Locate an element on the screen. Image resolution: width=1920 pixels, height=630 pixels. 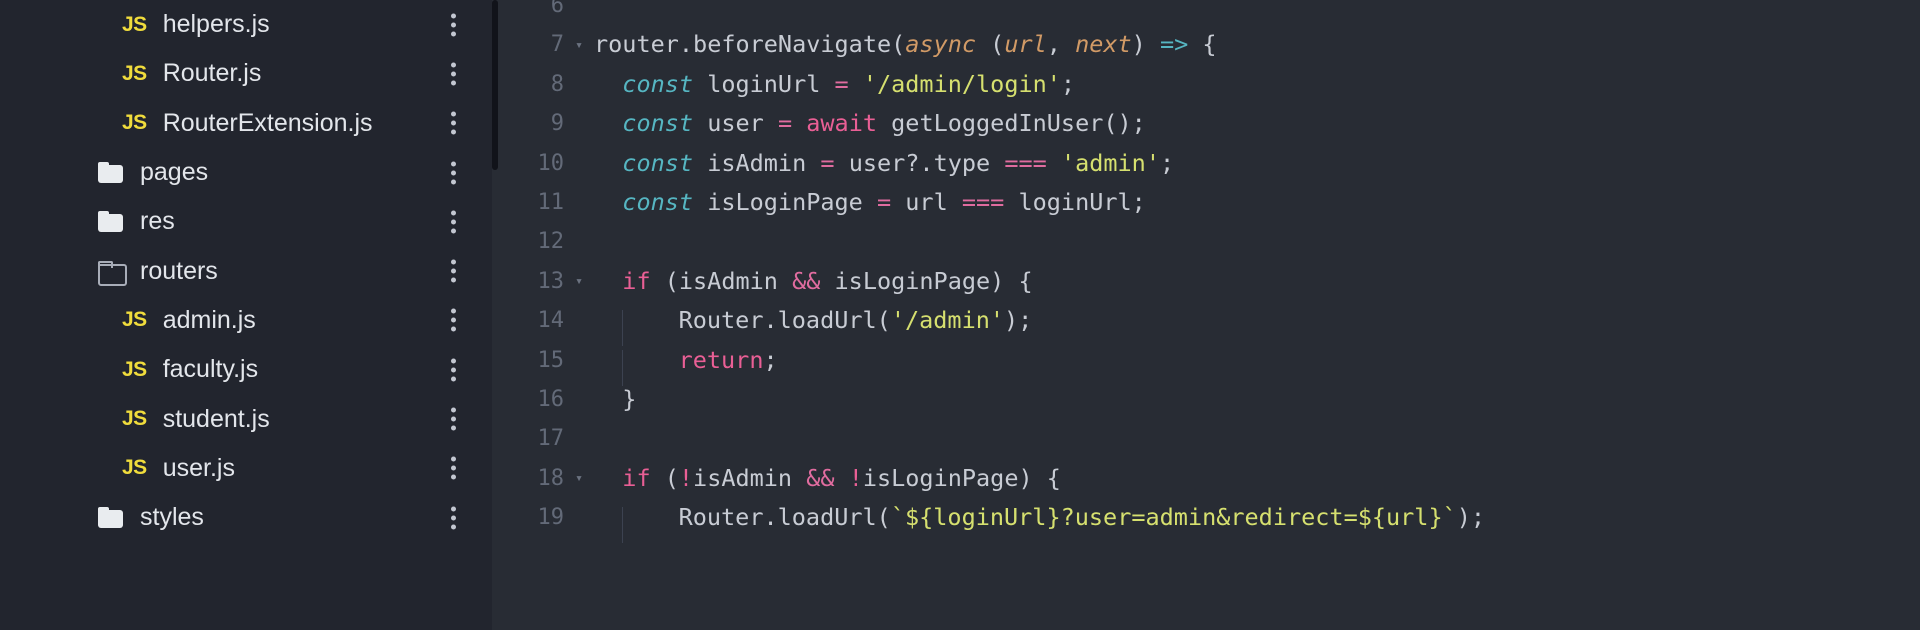
code-line: 11 const isLoginPage = url === loginUrl; is located at coordinates (1206, 202).